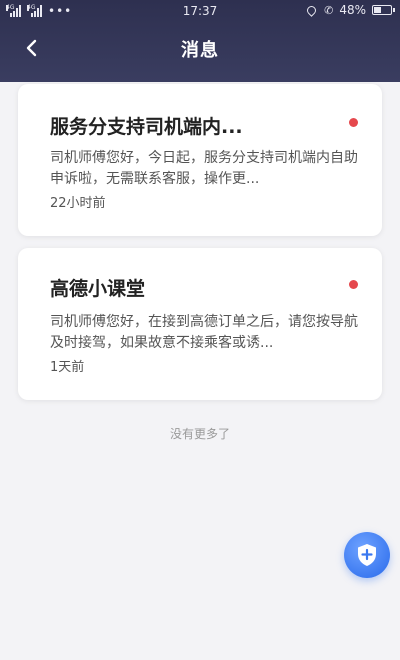  I want to click on status-bar: 4G 4G ••• 17:37 ✆ 48%, so click(200, 11).